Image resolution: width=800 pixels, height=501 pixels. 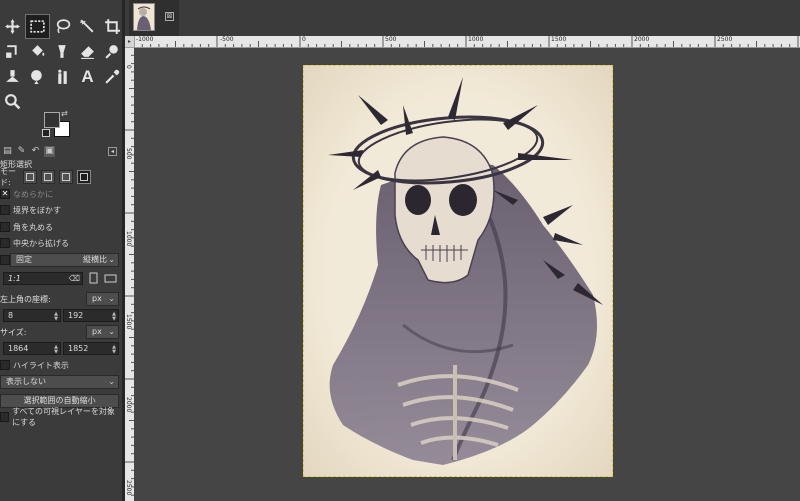 I want to click on size-unit-value: px, so click(x=97, y=331).